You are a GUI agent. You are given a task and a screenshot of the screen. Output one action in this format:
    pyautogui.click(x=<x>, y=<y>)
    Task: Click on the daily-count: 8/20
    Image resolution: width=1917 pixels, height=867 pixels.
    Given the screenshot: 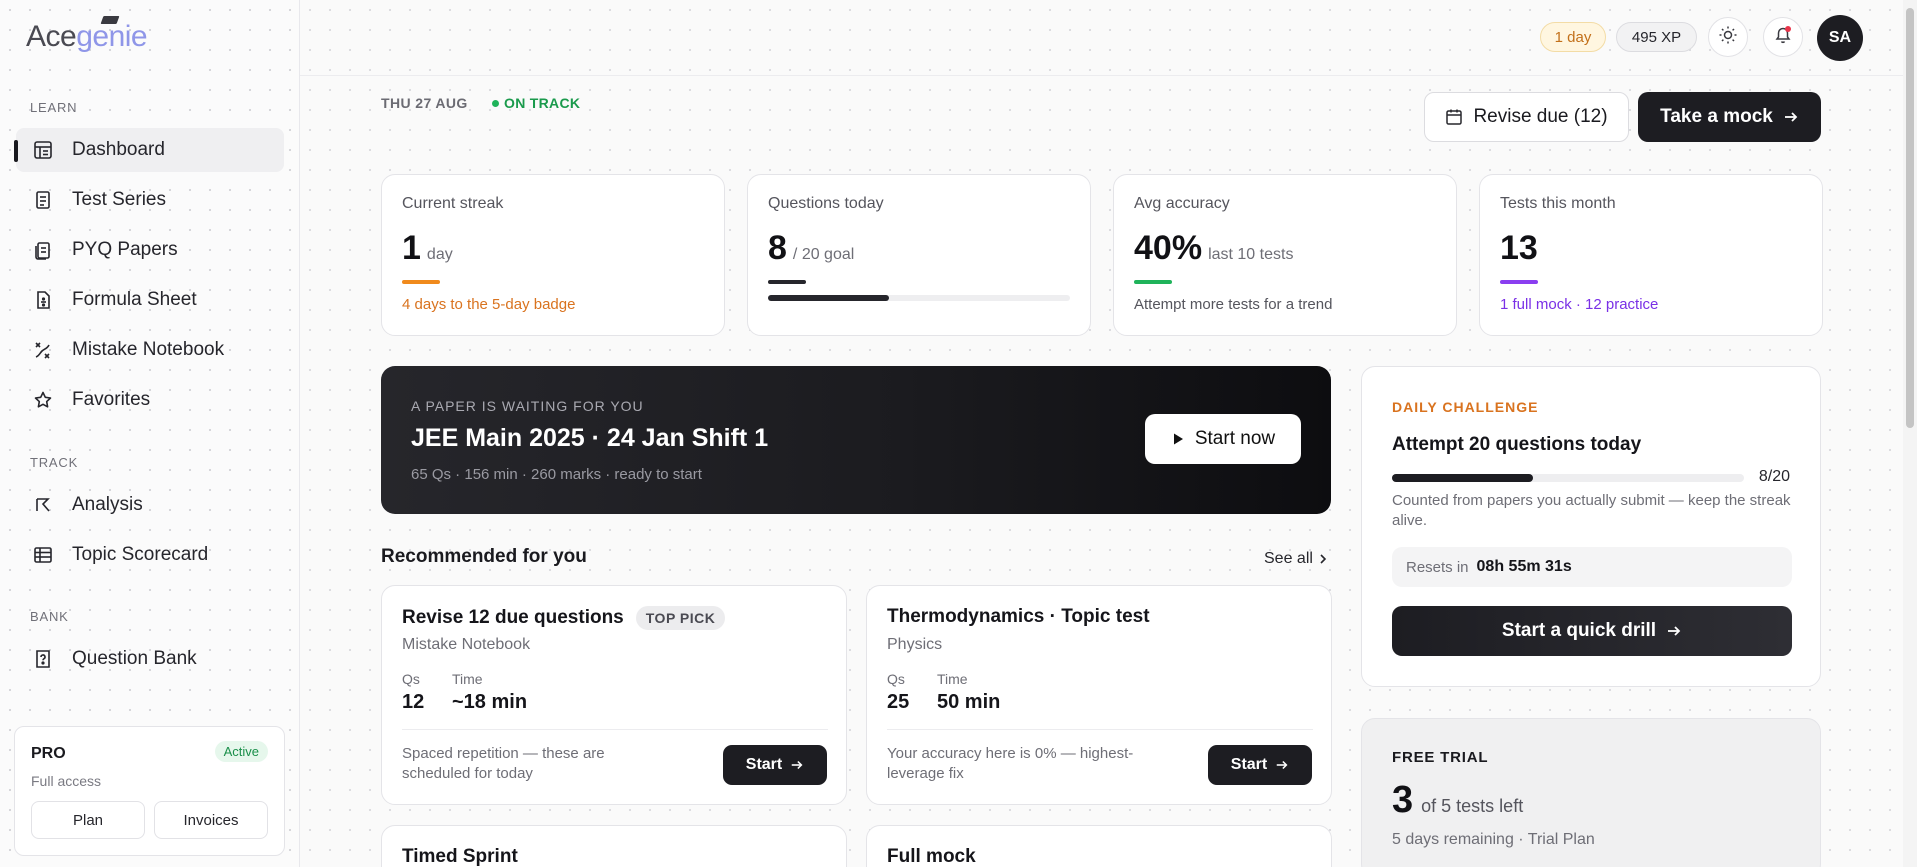 What is the action you would take?
    pyautogui.click(x=1774, y=476)
    